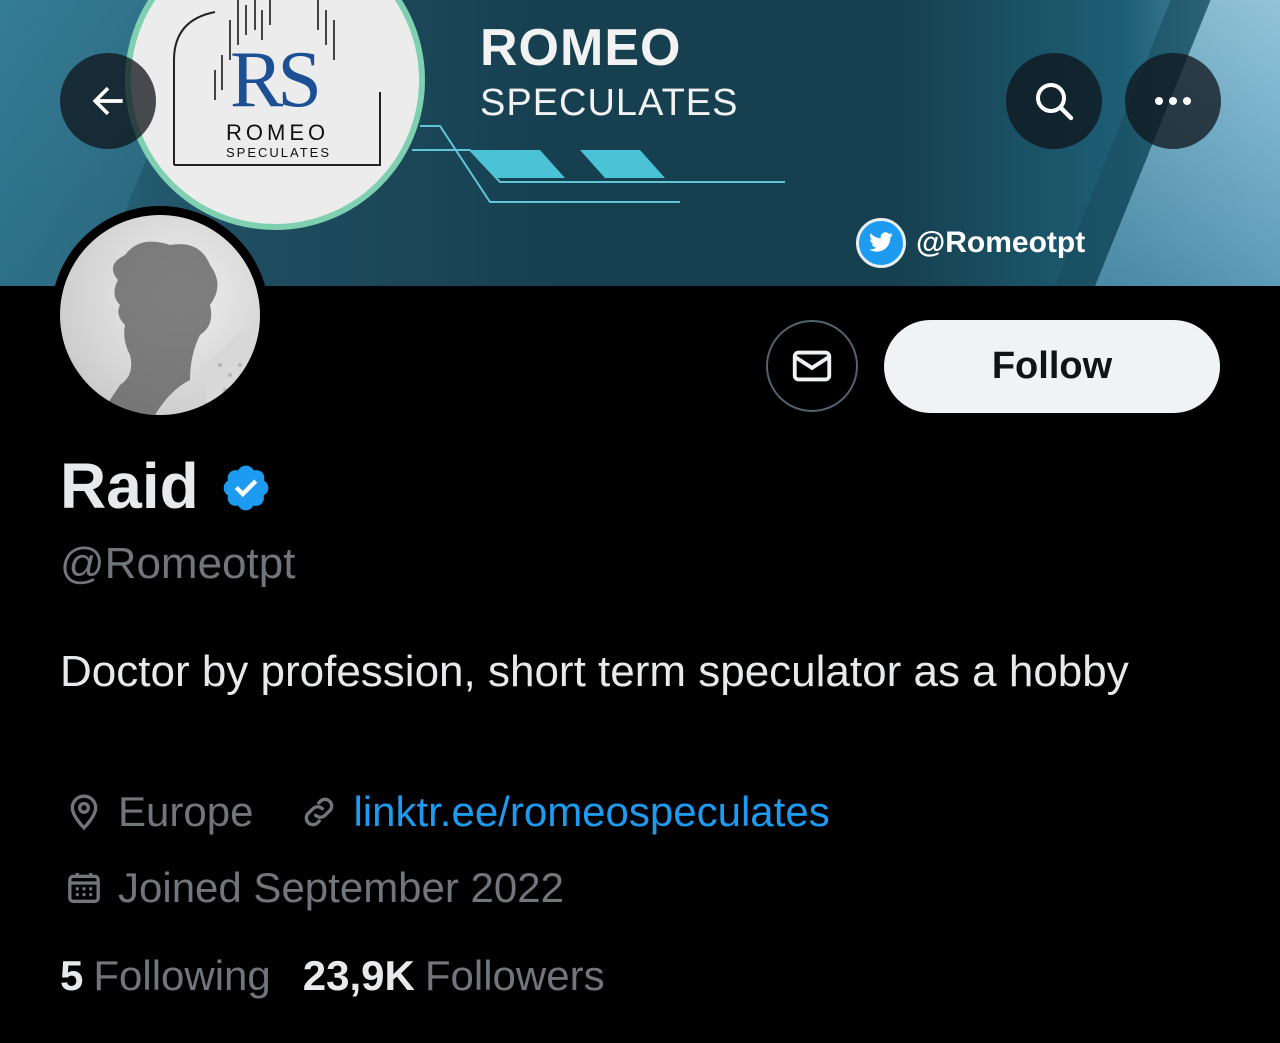 The image size is (1280, 1043). I want to click on following-count: 5, so click(72, 975).